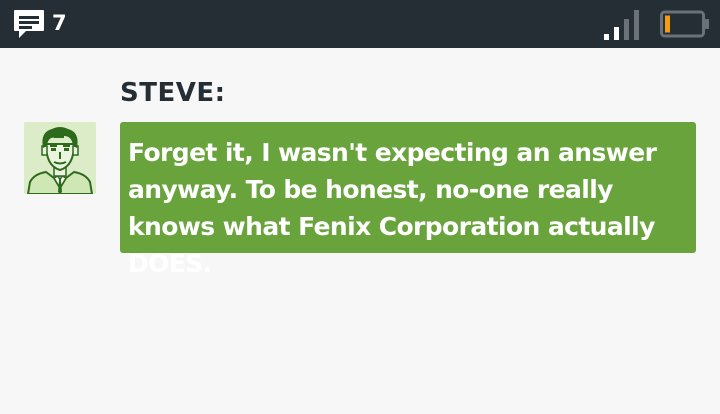 The image size is (720, 414). What do you see at coordinates (29, 24) in the screenshot?
I see `speech-bubble-icon` at bounding box center [29, 24].